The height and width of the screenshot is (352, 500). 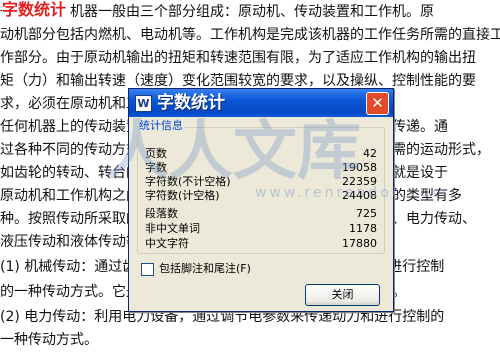 What do you see at coordinates (167, 243) in the screenshot?
I see `stat-label: 中文字符` at bounding box center [167, 243].